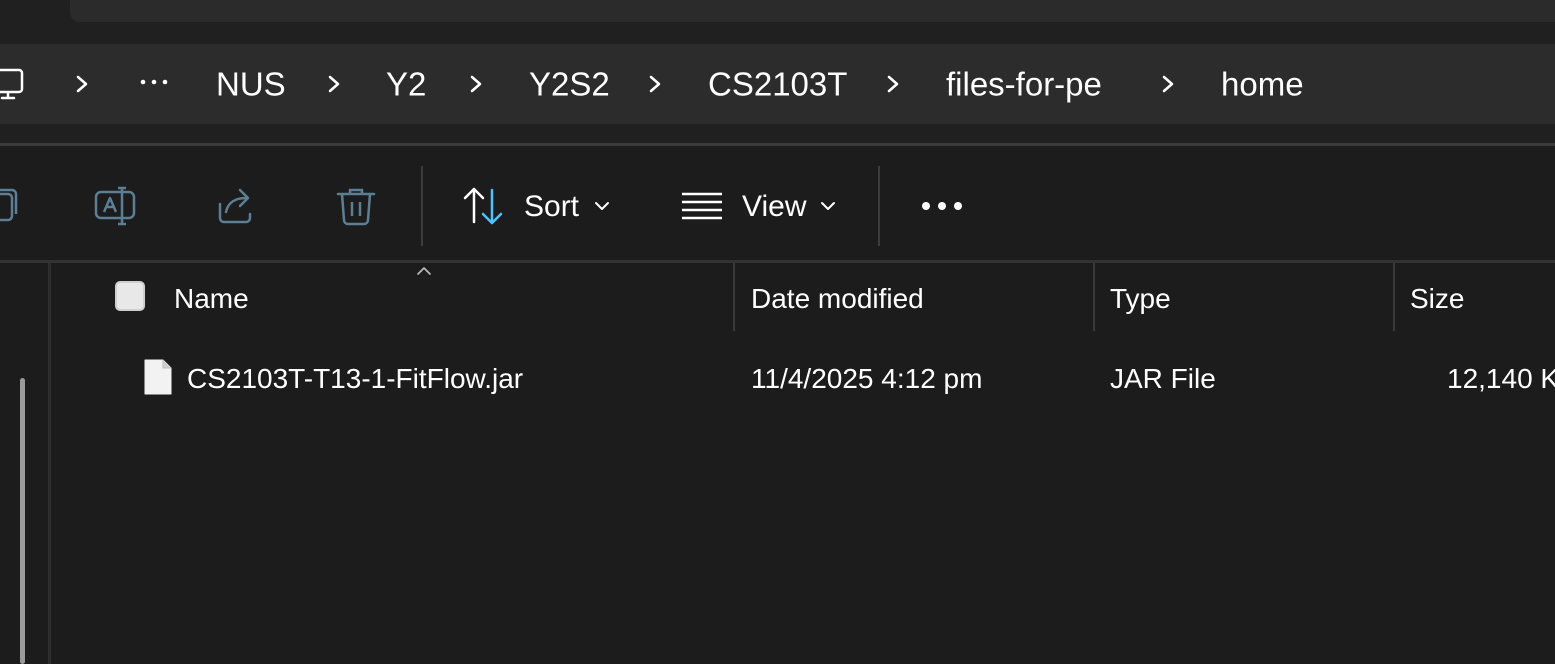 Image resolution: width=1555 pixels, height=664 pixels. Describe the element at coordinates (236, 206) in the screenshot. I see `share-icon` at that location.